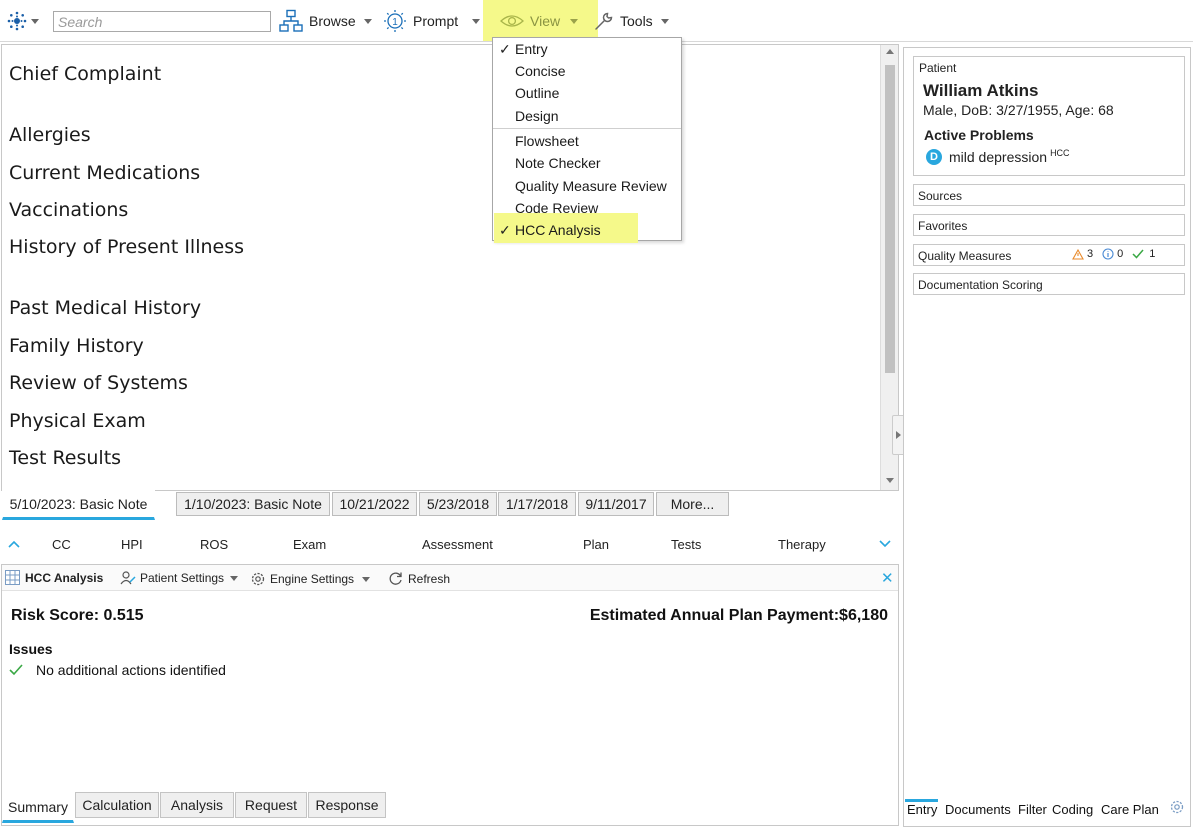  Describe the element at coordinates (325, 21) in the screenshot. I see `browse-button: Browse` at that location.